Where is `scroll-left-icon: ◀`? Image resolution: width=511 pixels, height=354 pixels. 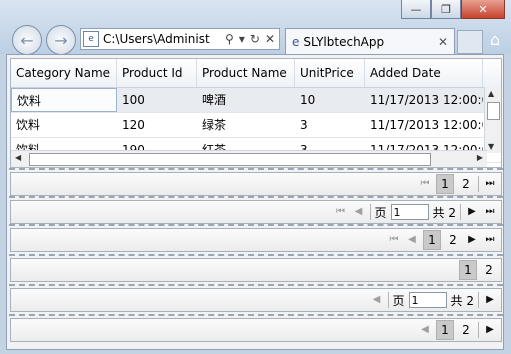
scroll-left-icon: ◀ is located at coordinates (18, 157).